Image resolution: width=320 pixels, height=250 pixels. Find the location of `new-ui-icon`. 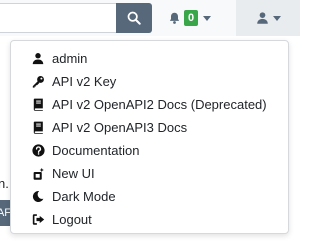

new-ui-icon is located at coordinates (38, 174).